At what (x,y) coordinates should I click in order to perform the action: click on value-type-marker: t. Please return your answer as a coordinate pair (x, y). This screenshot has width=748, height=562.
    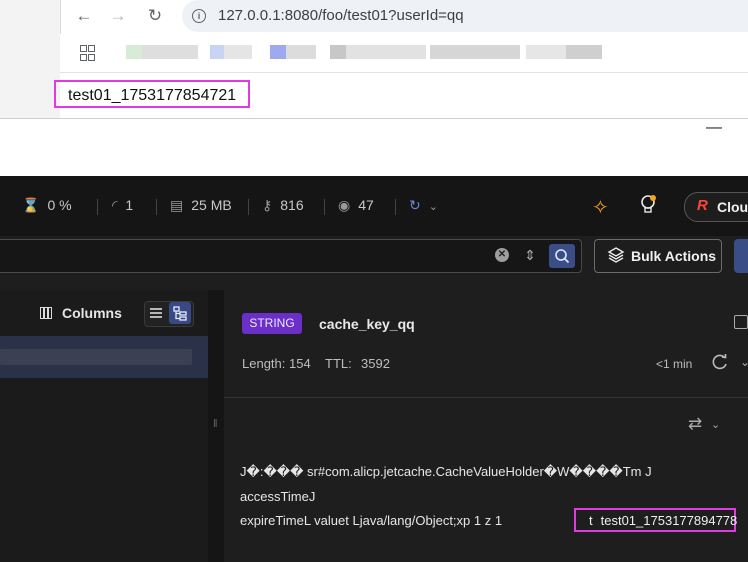
    Looking at the image, I should click on (591, 520).